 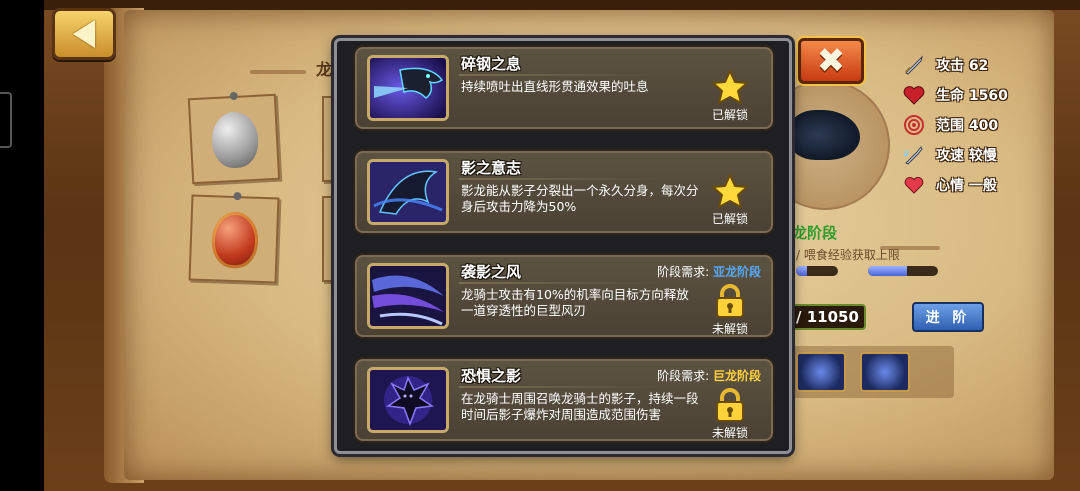 What do you see at coordinates (491, 168) in the screenshot?
I see `skill-name: 影之意志` at bounding box center [491, 168].